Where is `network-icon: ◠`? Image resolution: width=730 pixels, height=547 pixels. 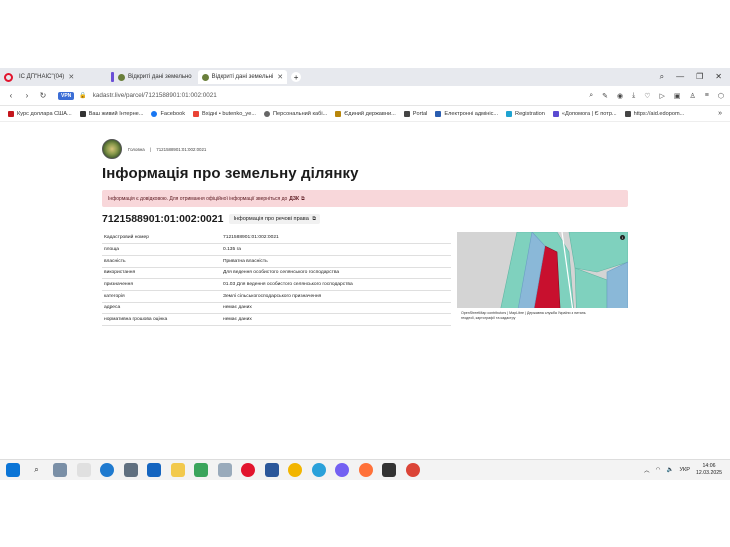 network-icon: ◠ is located at coordinates (658, 470).